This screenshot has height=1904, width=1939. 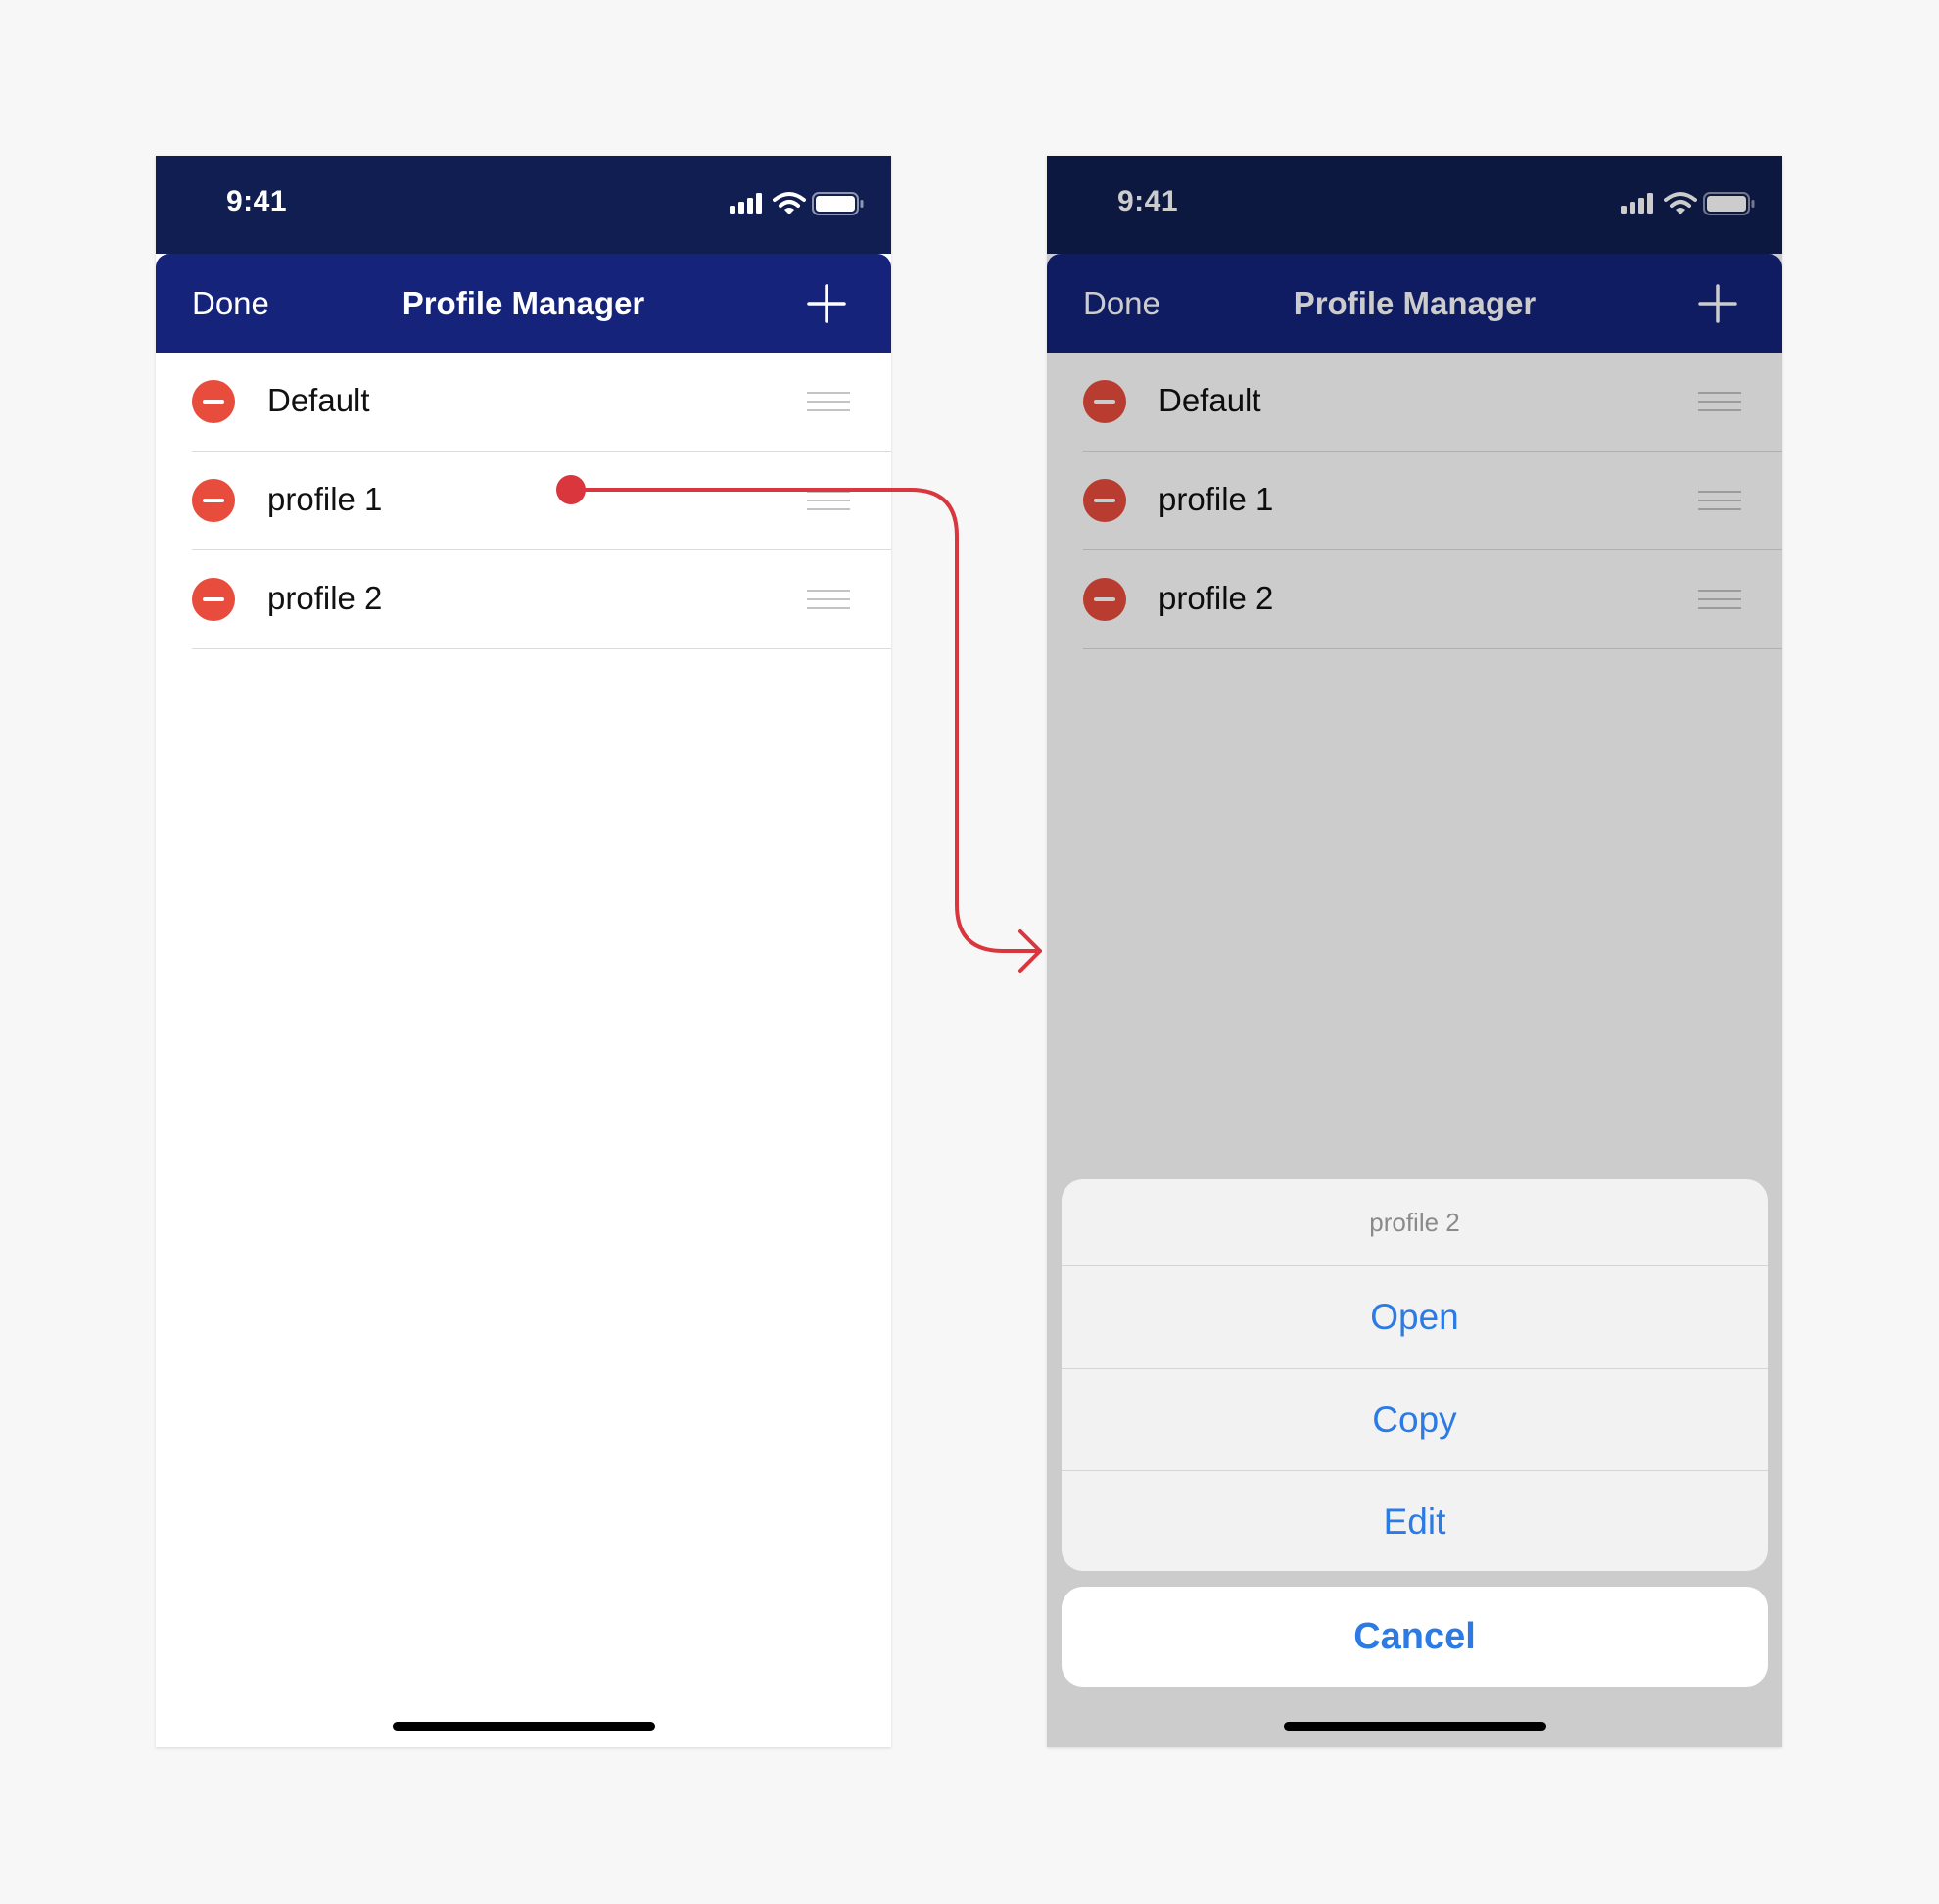 What do you see at coordinates (1415, 1637) in the screenshot?
I see `cancel-button: Cancel` at bounding box center [1415, 1637].